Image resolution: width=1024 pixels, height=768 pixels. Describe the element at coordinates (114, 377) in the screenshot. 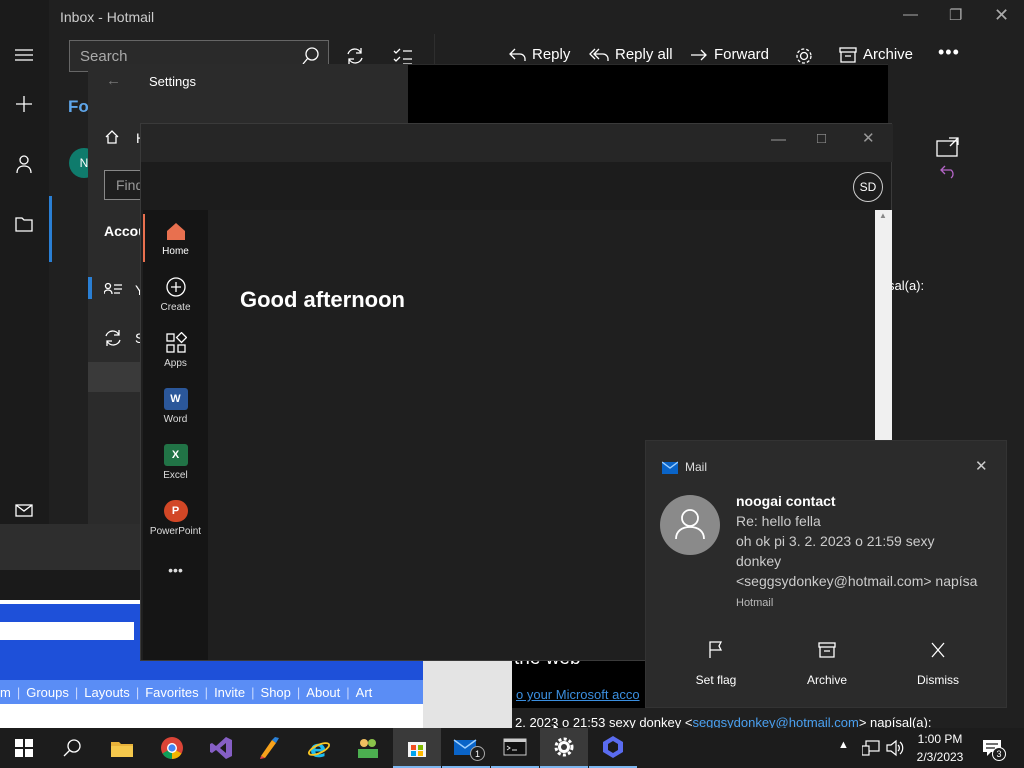

I see `nav-hover-item` at that location.